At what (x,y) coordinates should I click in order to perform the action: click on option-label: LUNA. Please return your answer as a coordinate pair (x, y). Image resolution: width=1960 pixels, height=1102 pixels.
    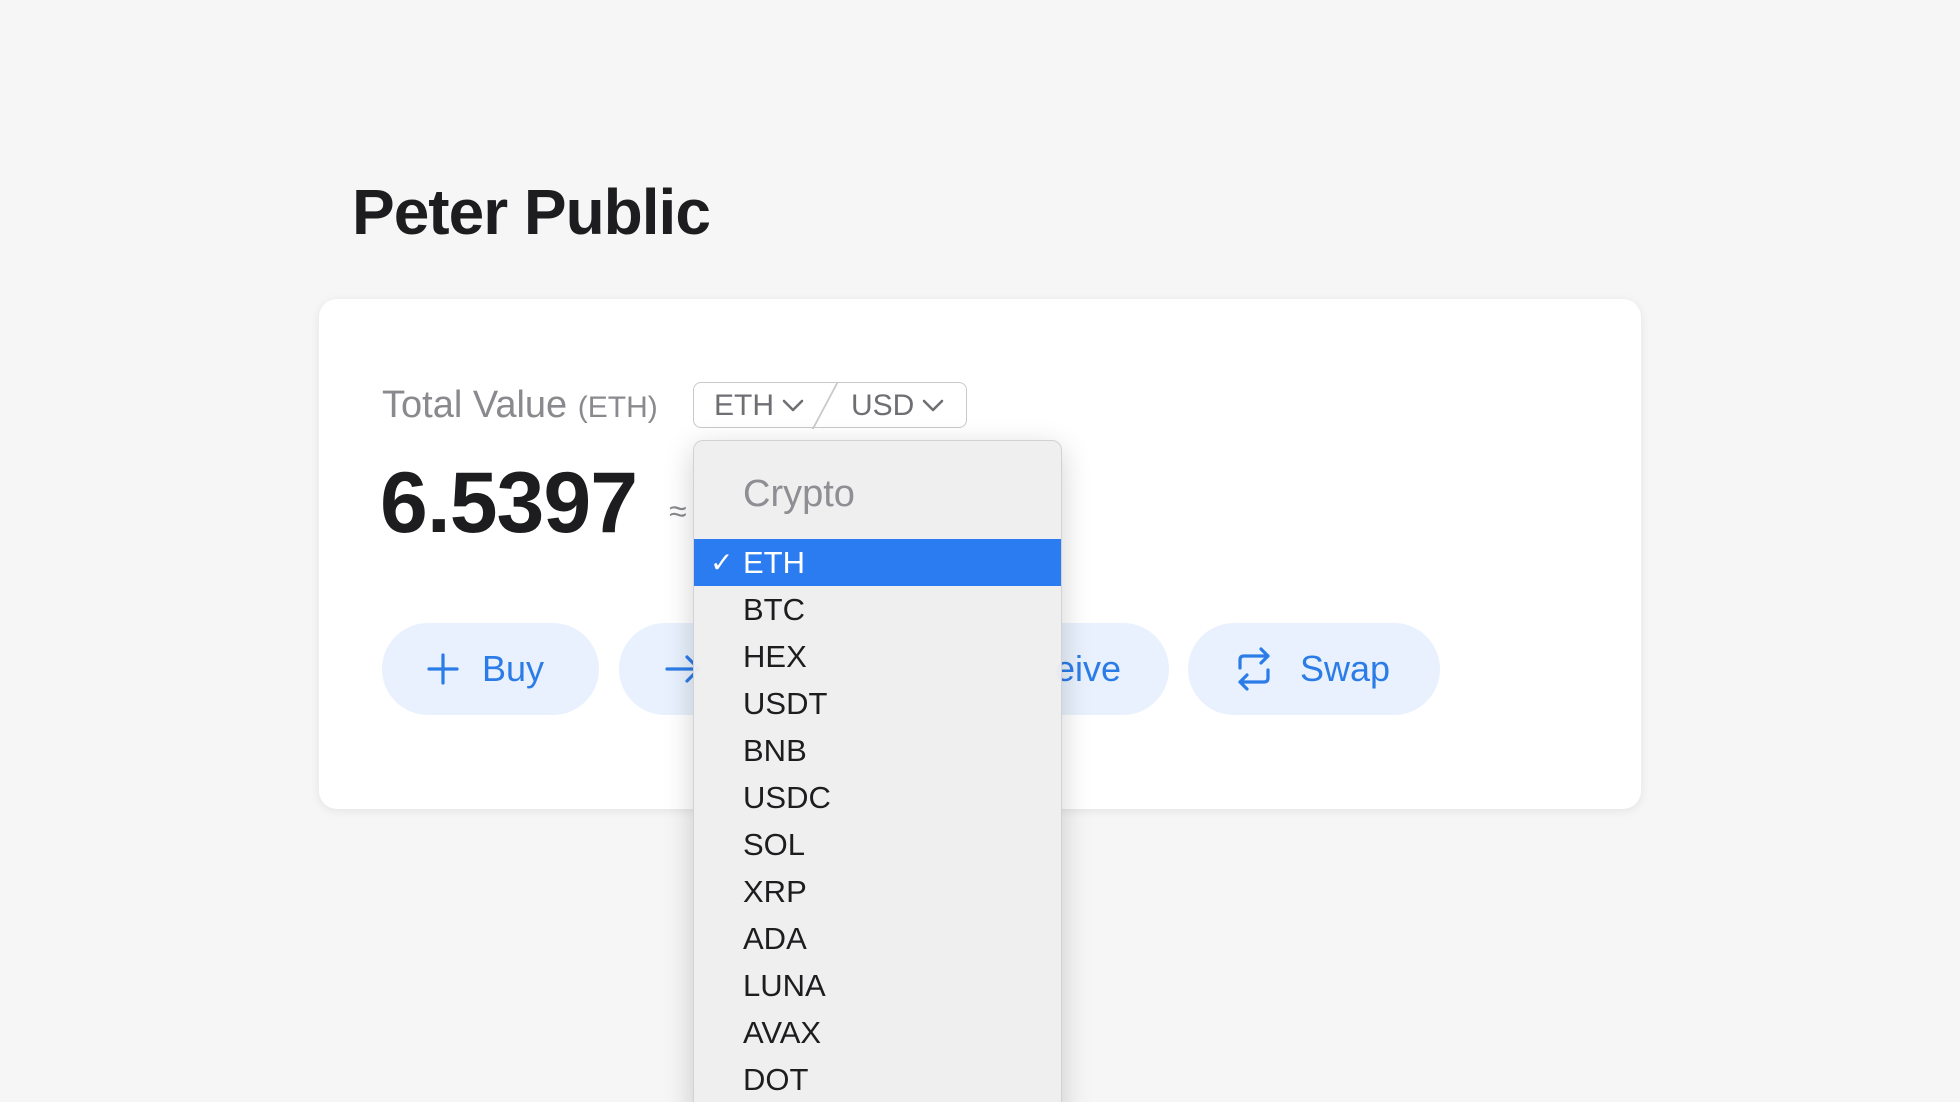
    Looking at the image, I should click on (784, 985).